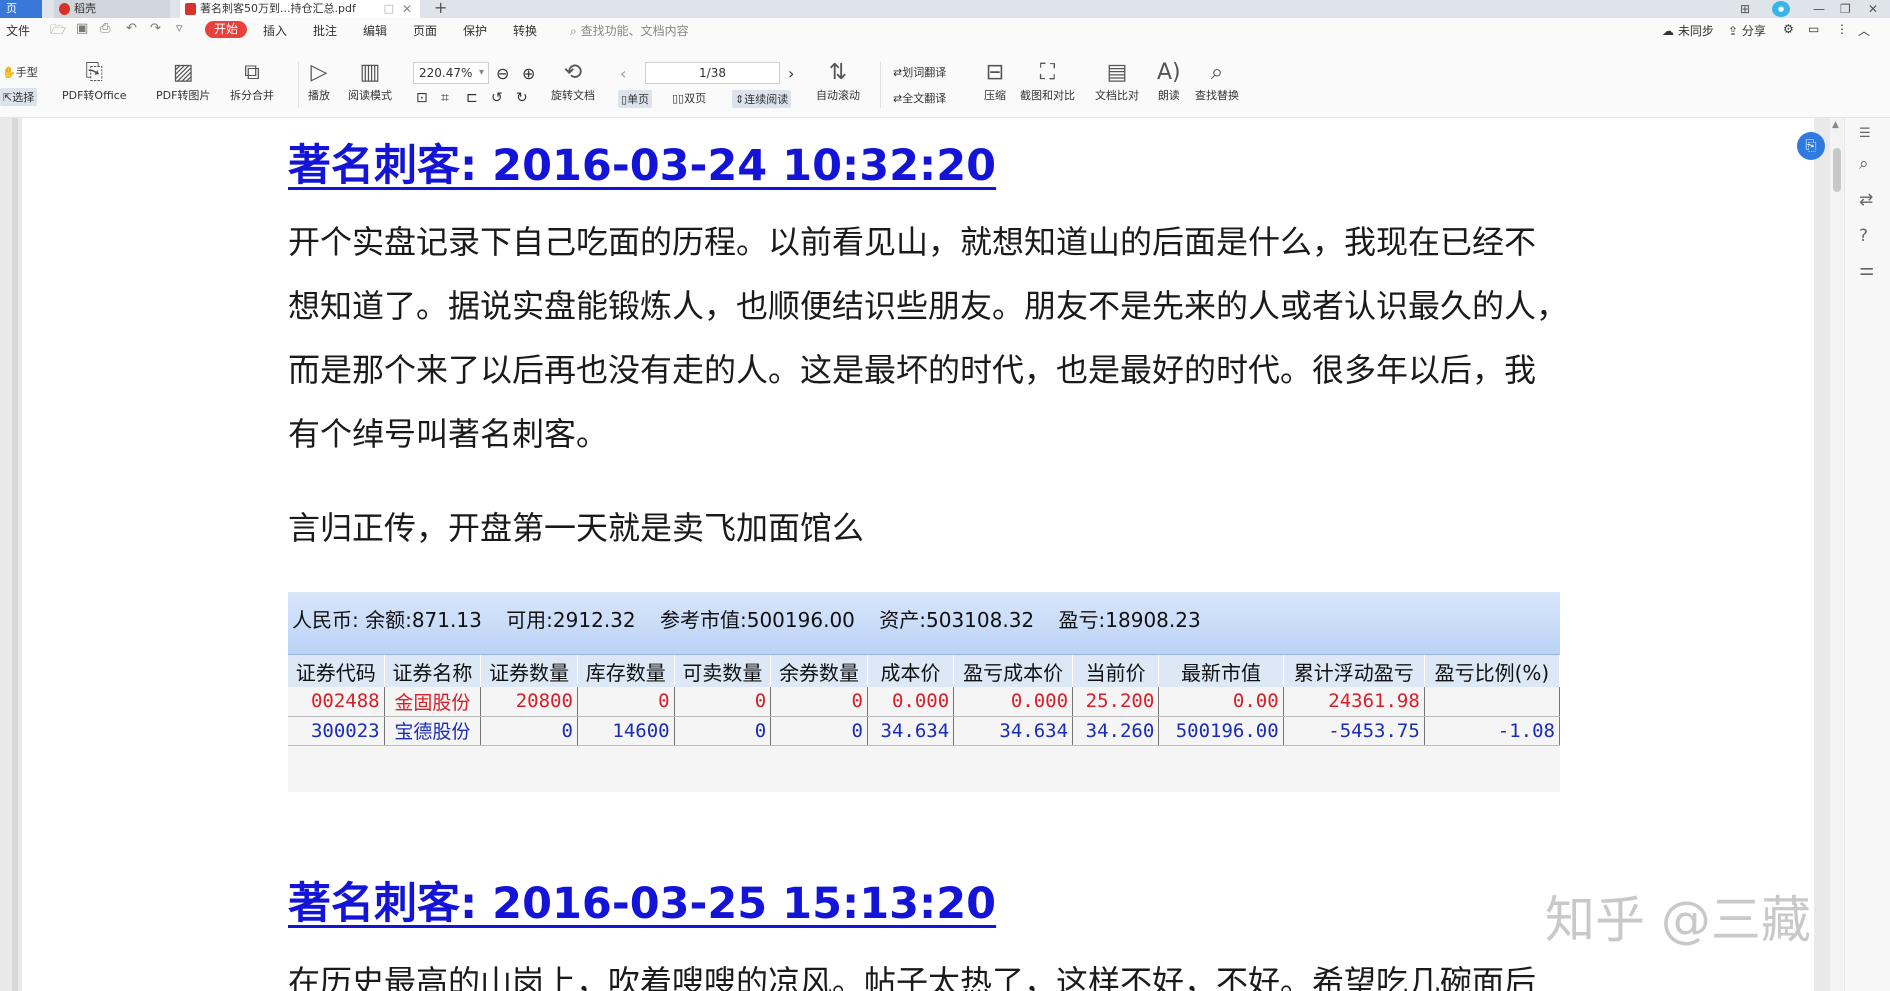  What do you see at coordinates (573, 82) in the screenshot?
I see `rotate-doc-button: ⟲ 旋转文档` at bounding box center [573, 82].